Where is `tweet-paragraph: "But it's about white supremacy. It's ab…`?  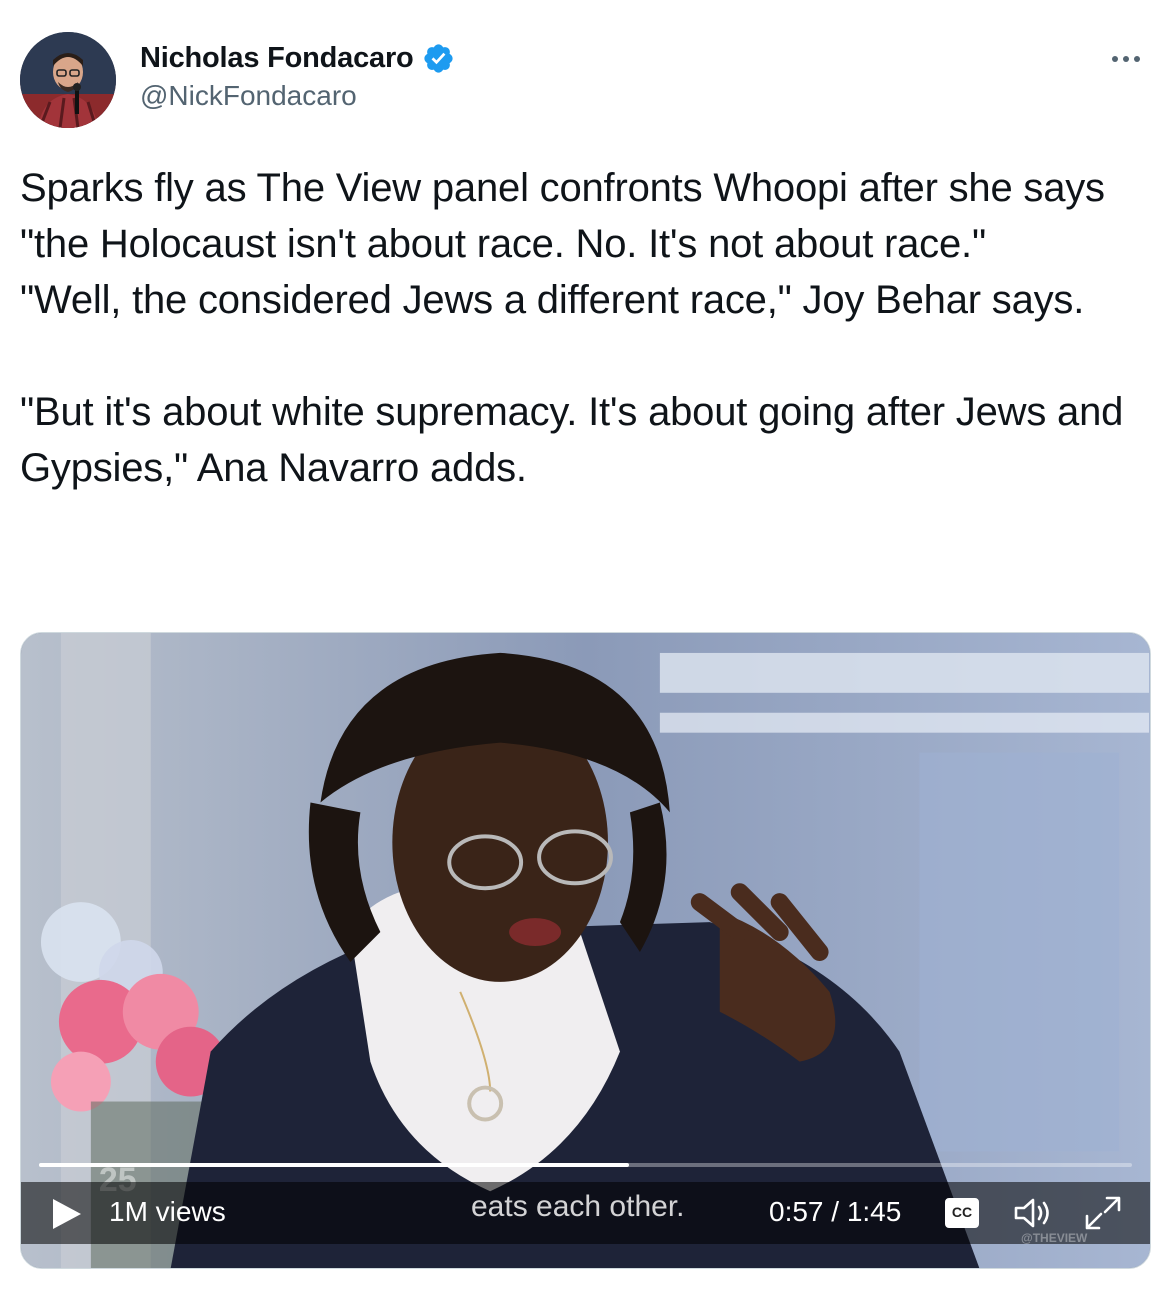 tweet-paragraph: "But it's about white supremacy. It's ab… is located at coordinates (572, 440).